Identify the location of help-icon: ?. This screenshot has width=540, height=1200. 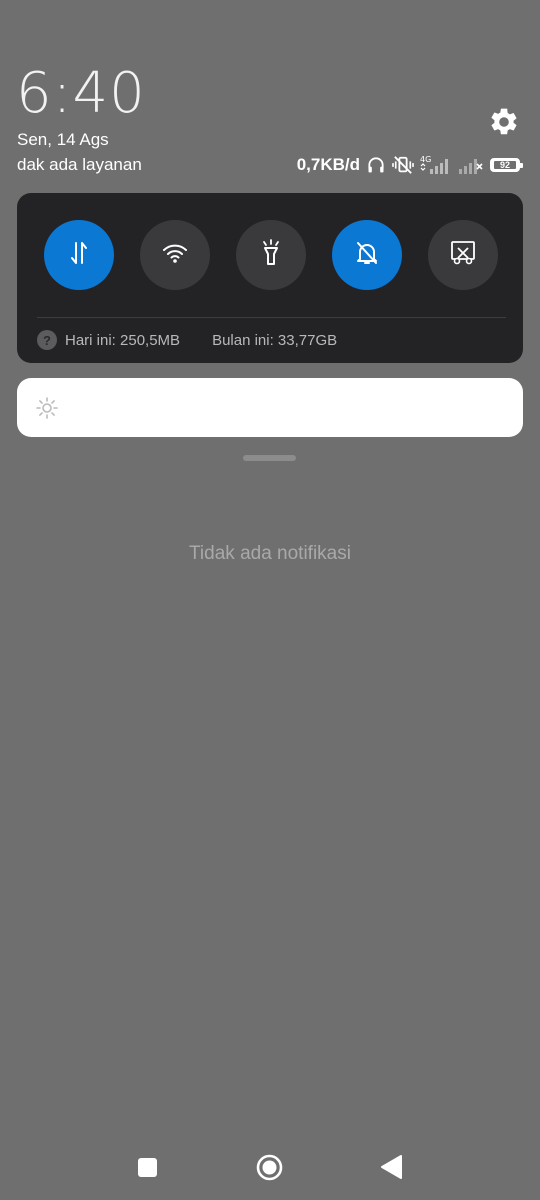
(47, 340).